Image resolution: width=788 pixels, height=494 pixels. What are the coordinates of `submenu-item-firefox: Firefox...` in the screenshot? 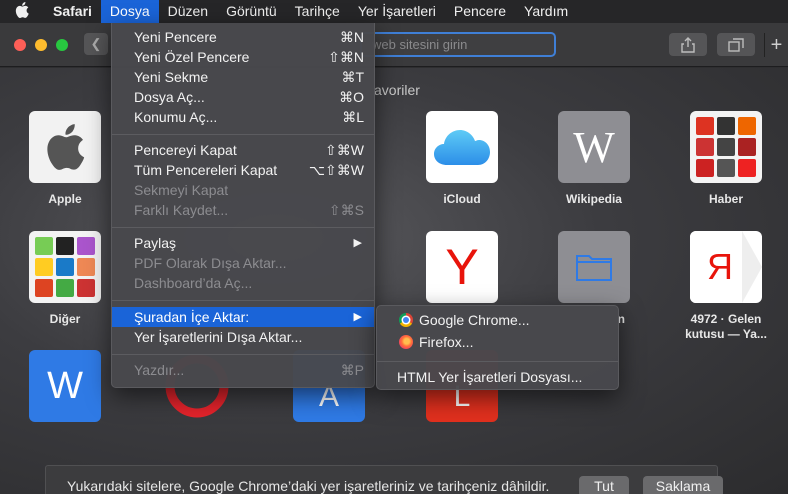 It's located at (497, 342).